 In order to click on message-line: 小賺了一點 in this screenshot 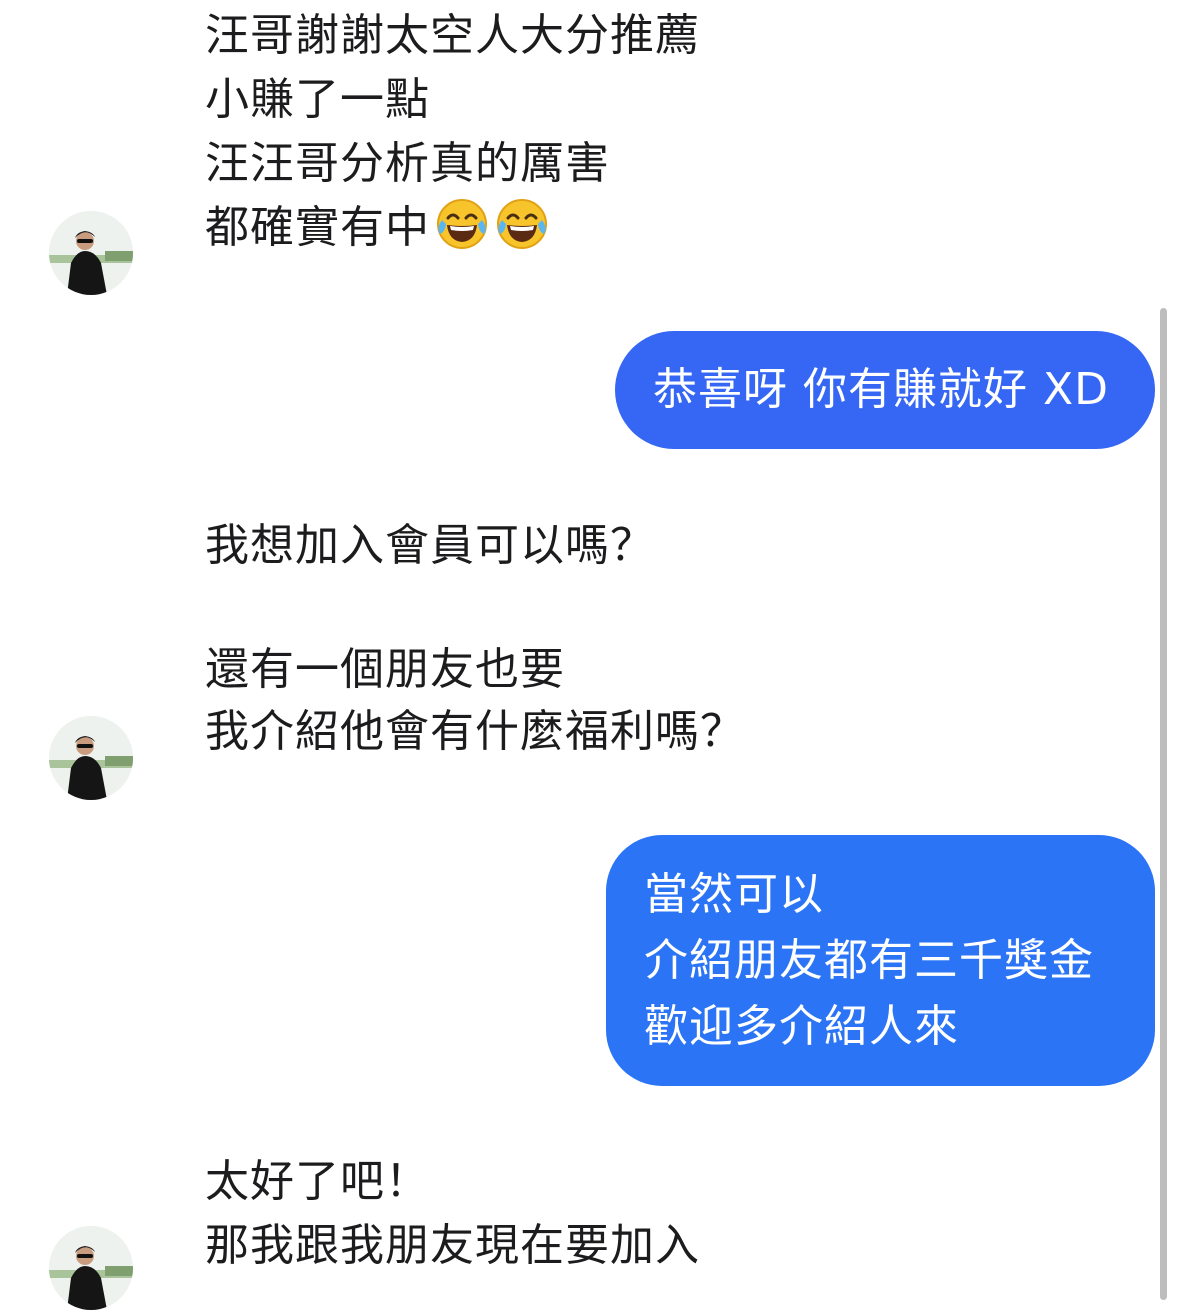, I will do `click(317, 99)`.